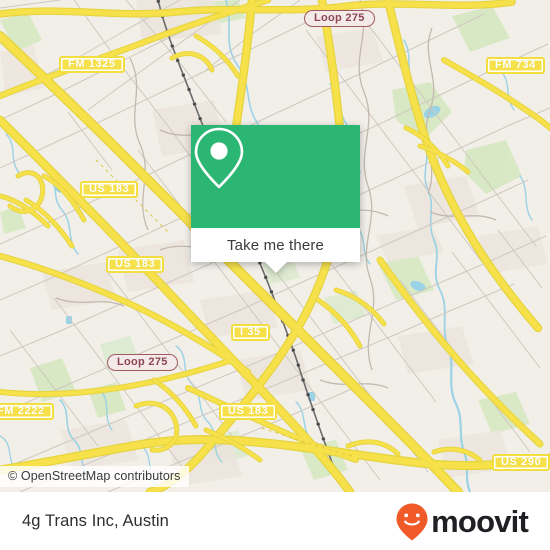 Image resolution: width=550 pixels, height=550 pixels. I want to click on road-shield-fm-1325: FM 1325, so click(92, 64).